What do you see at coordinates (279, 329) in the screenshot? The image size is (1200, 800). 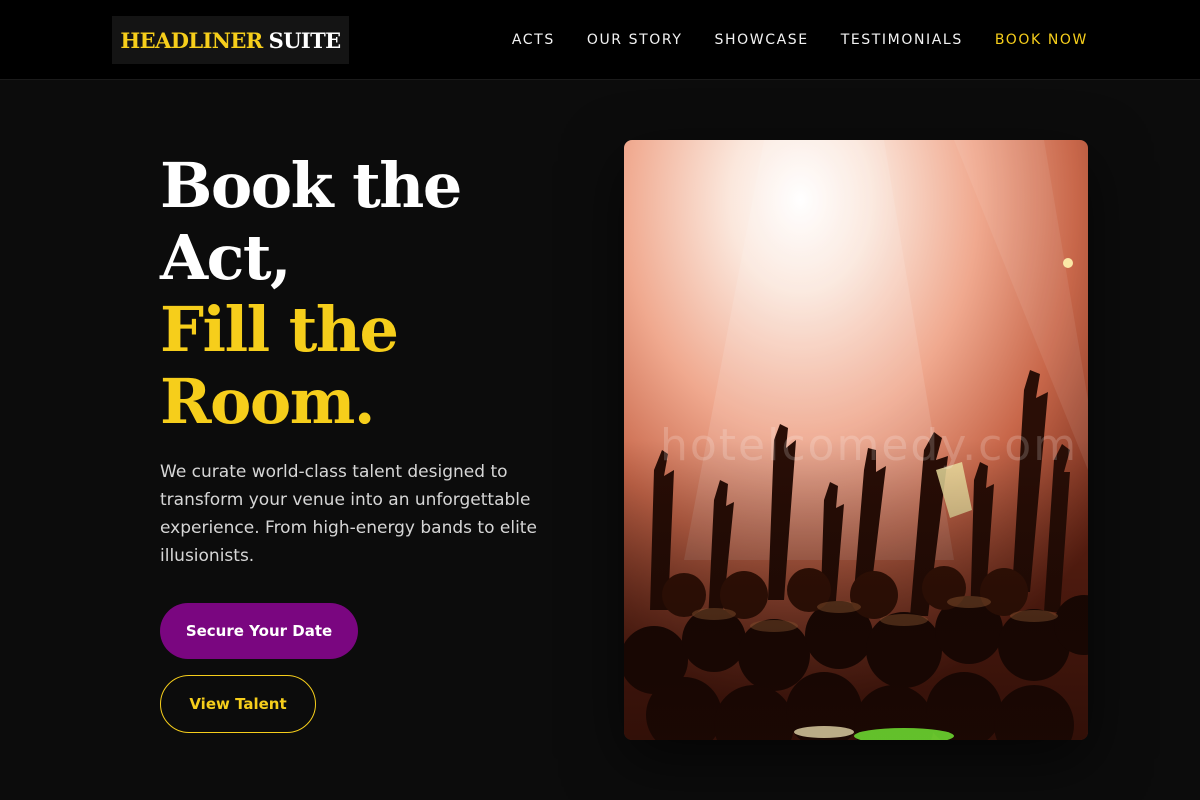 I see `hero-heading-highlight-1: Fill the` at bounding box center [279, 329].